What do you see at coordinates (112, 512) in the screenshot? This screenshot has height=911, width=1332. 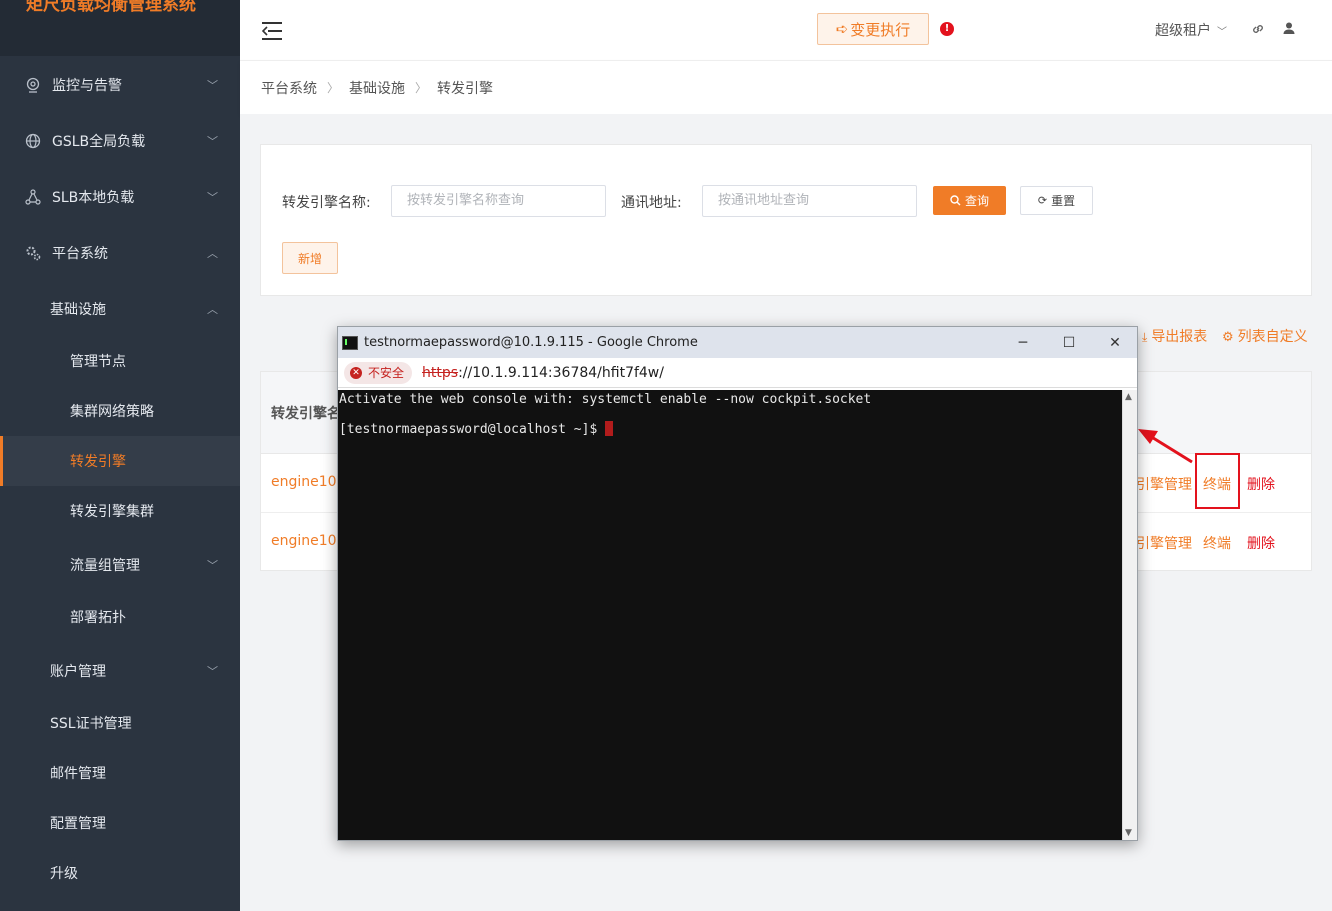 I see `sidebar-item-label: 转发引擎集群` at bounding box center [112, 512].